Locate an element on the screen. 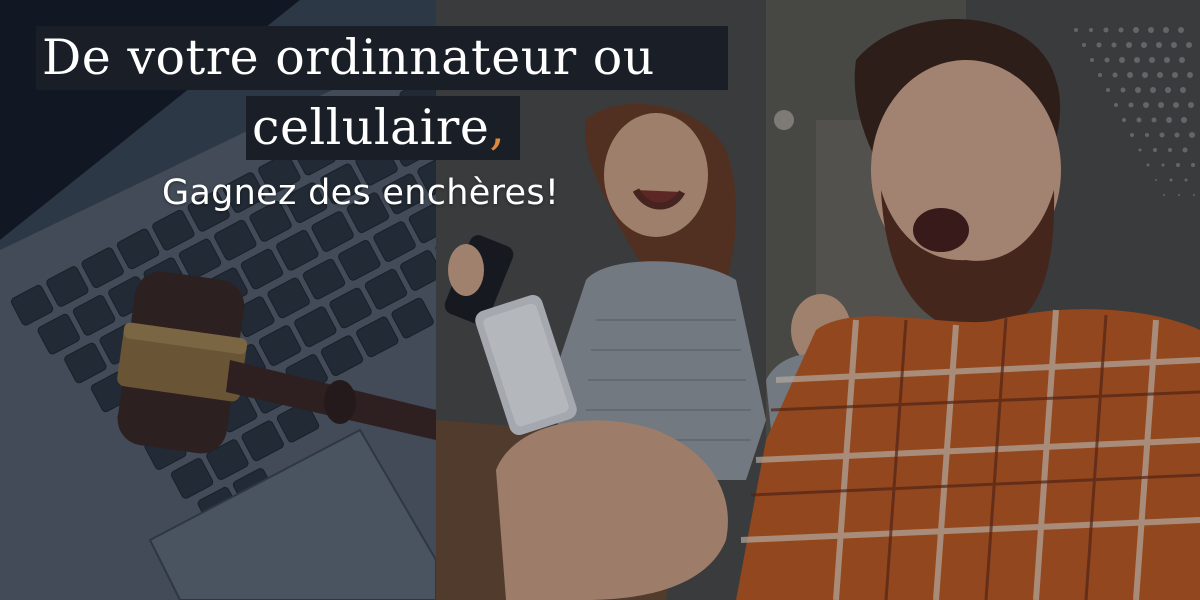 Image resolution: width=1200 pixels, height=600 pixels. headline-line-2-text: cellulaire is located at coordinates (371, 127).